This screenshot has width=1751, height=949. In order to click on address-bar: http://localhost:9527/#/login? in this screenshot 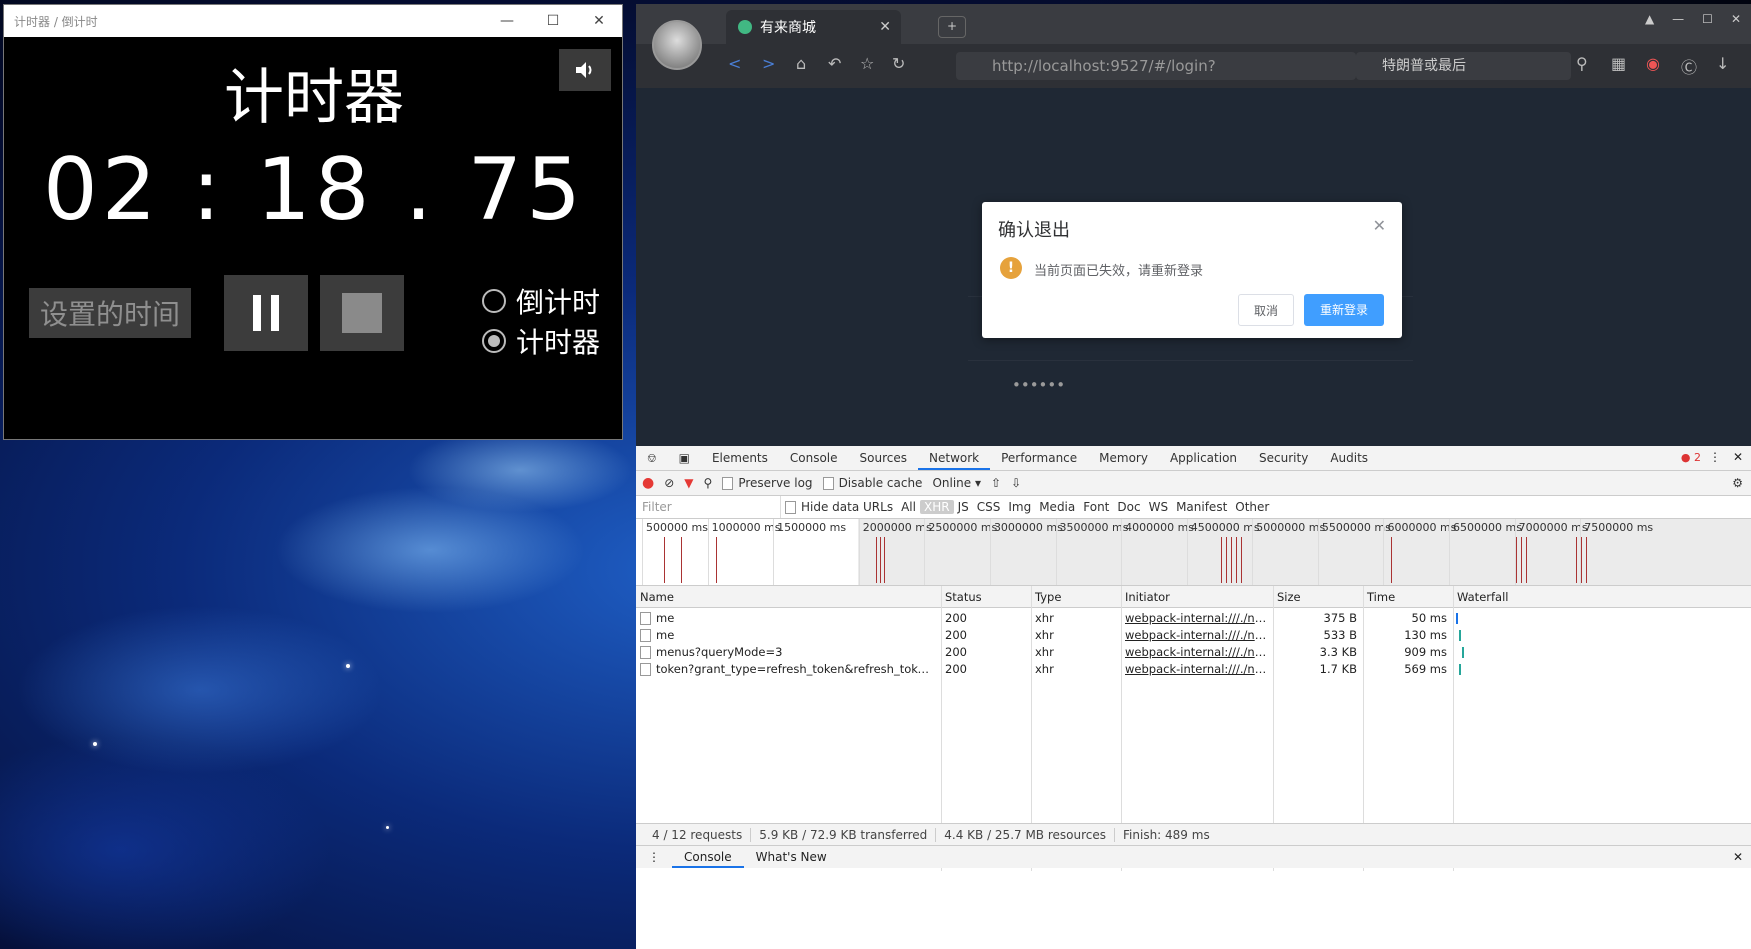, I will do `click(1156, 66)`.